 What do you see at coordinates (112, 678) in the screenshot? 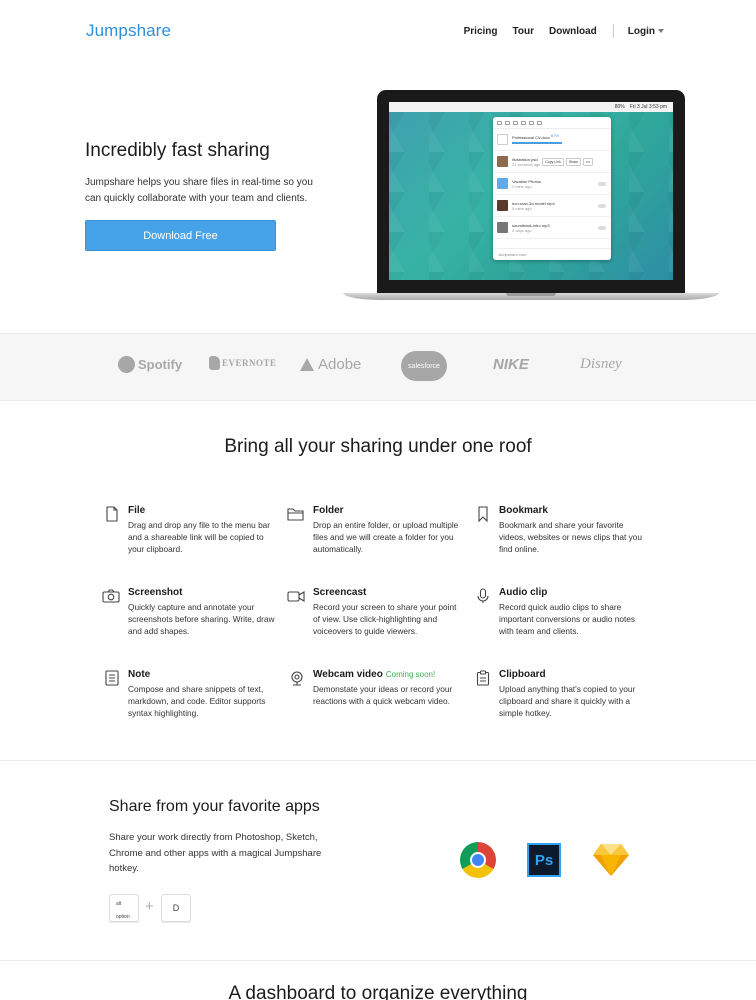
I see `note-icon` at bounding box center [112, 678].